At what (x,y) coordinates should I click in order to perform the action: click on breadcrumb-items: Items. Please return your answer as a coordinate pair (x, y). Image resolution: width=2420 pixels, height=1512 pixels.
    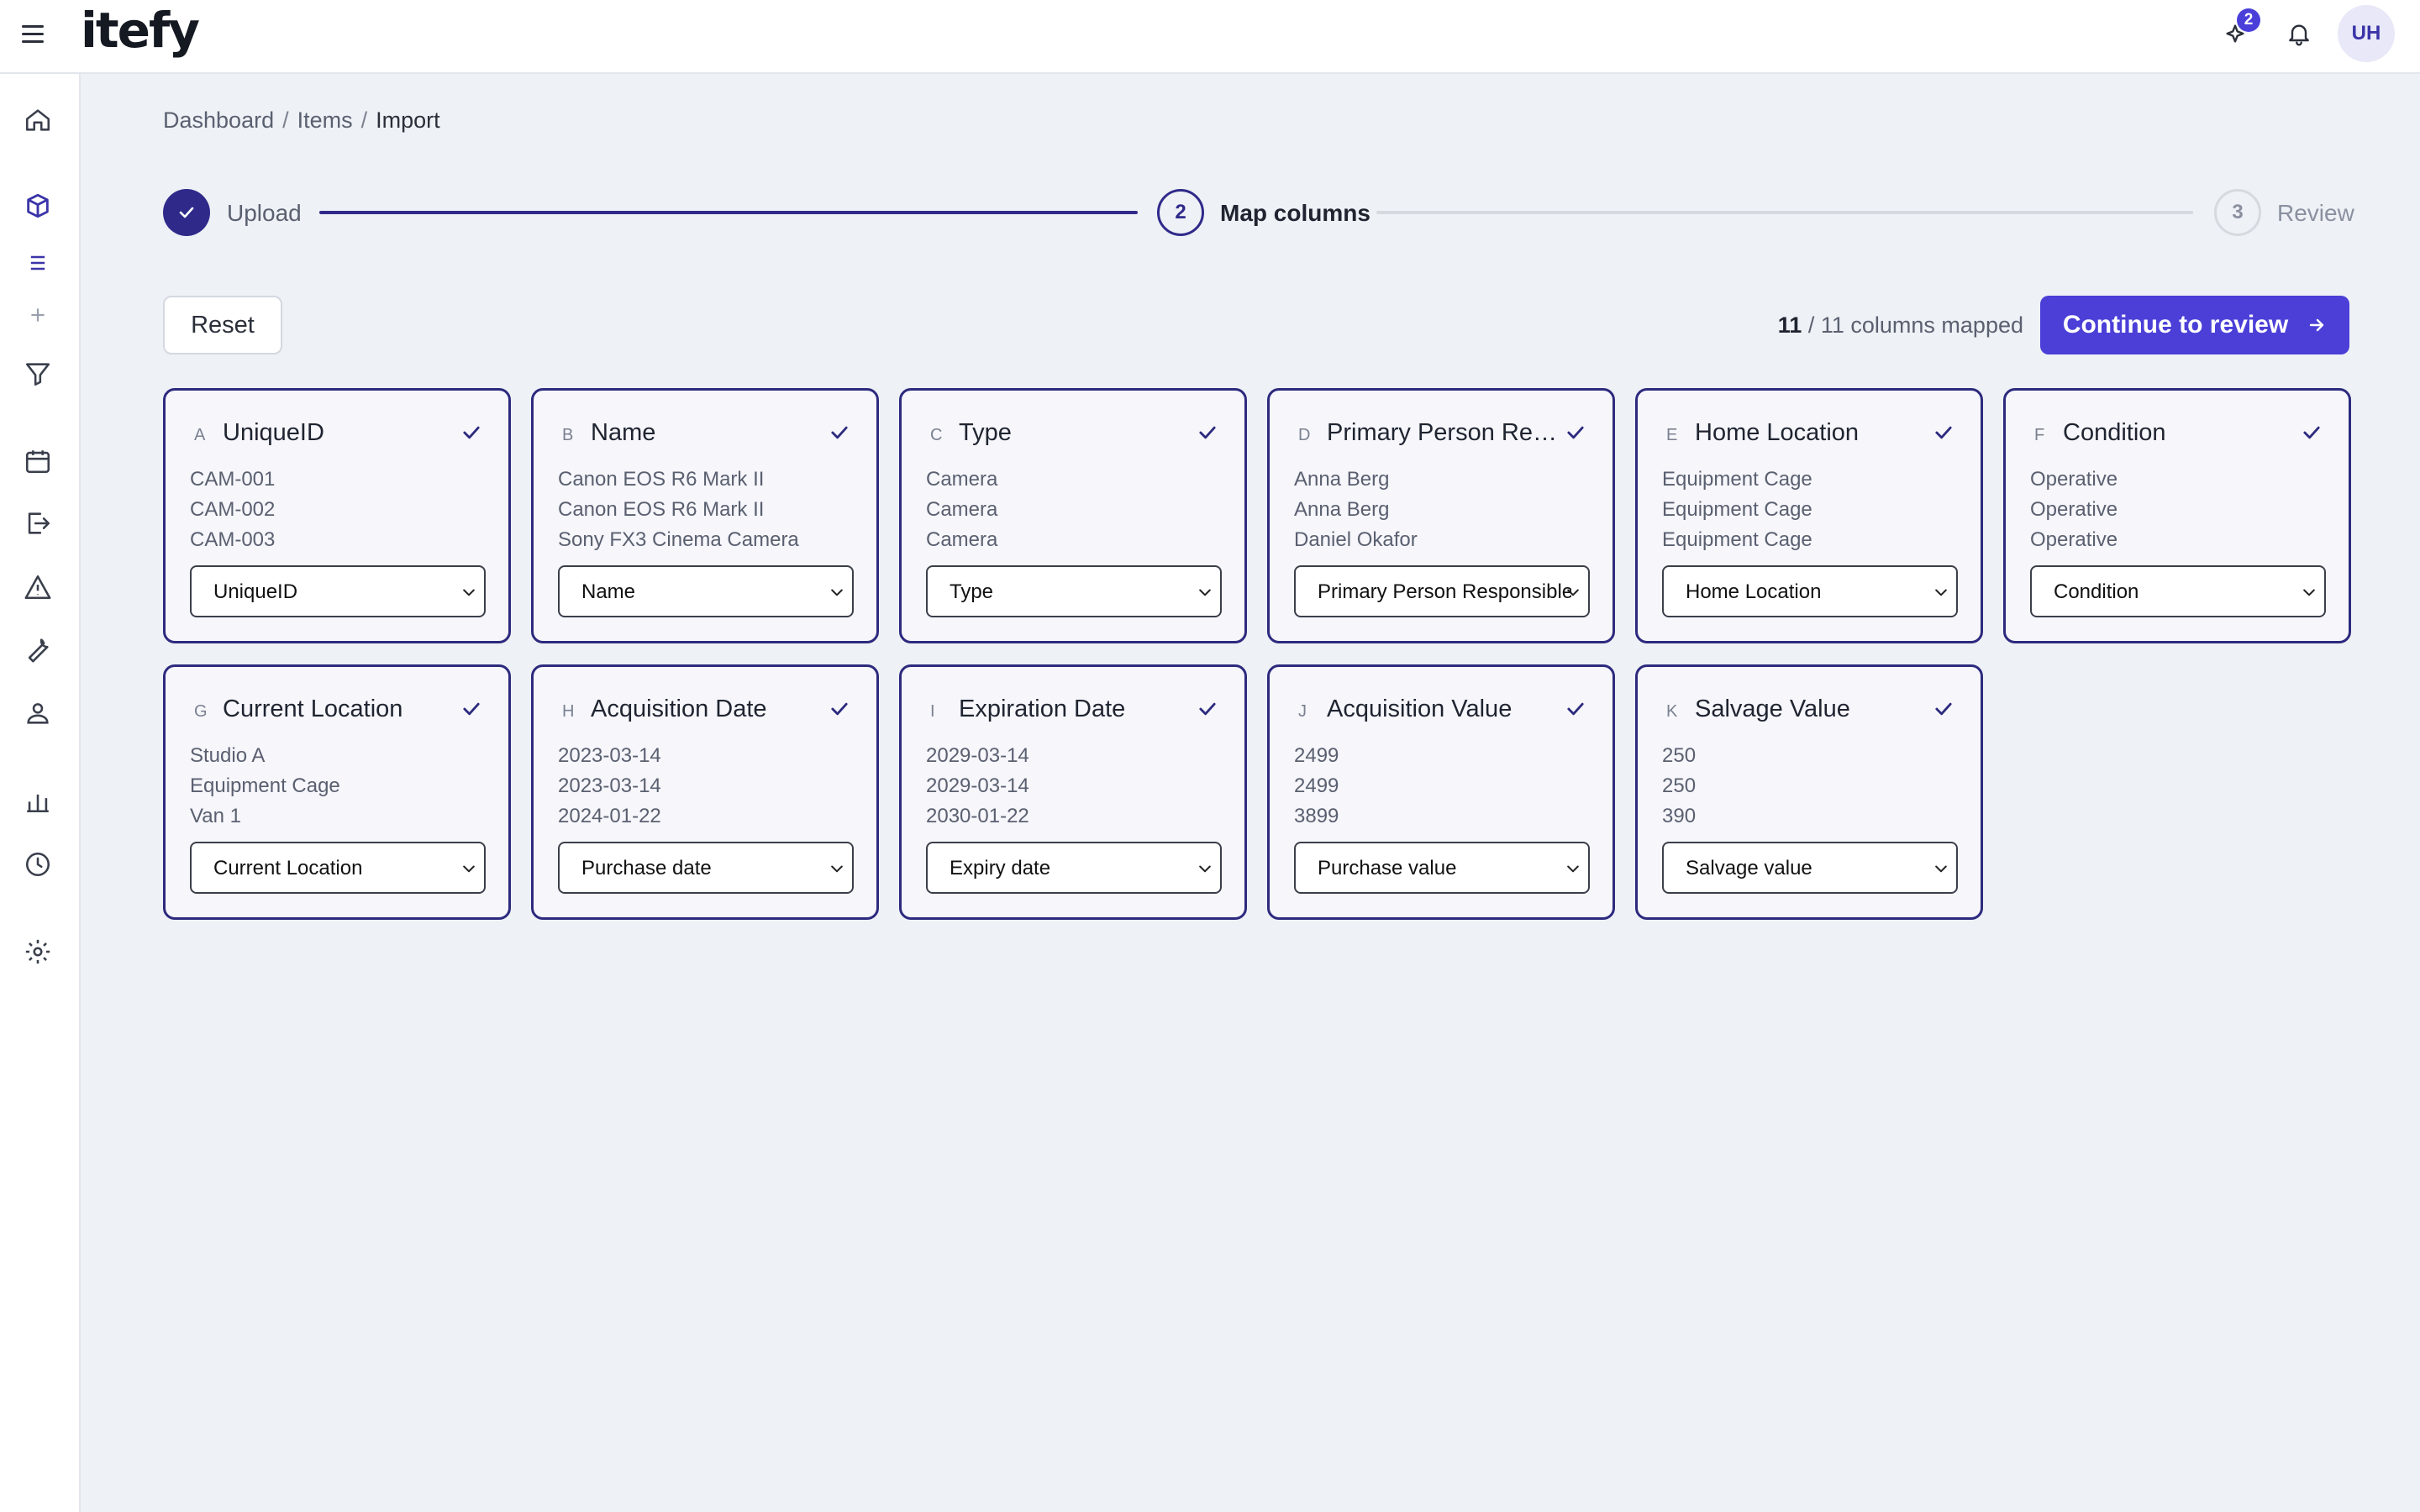
    Looking at the image, I should click on (325, 120).